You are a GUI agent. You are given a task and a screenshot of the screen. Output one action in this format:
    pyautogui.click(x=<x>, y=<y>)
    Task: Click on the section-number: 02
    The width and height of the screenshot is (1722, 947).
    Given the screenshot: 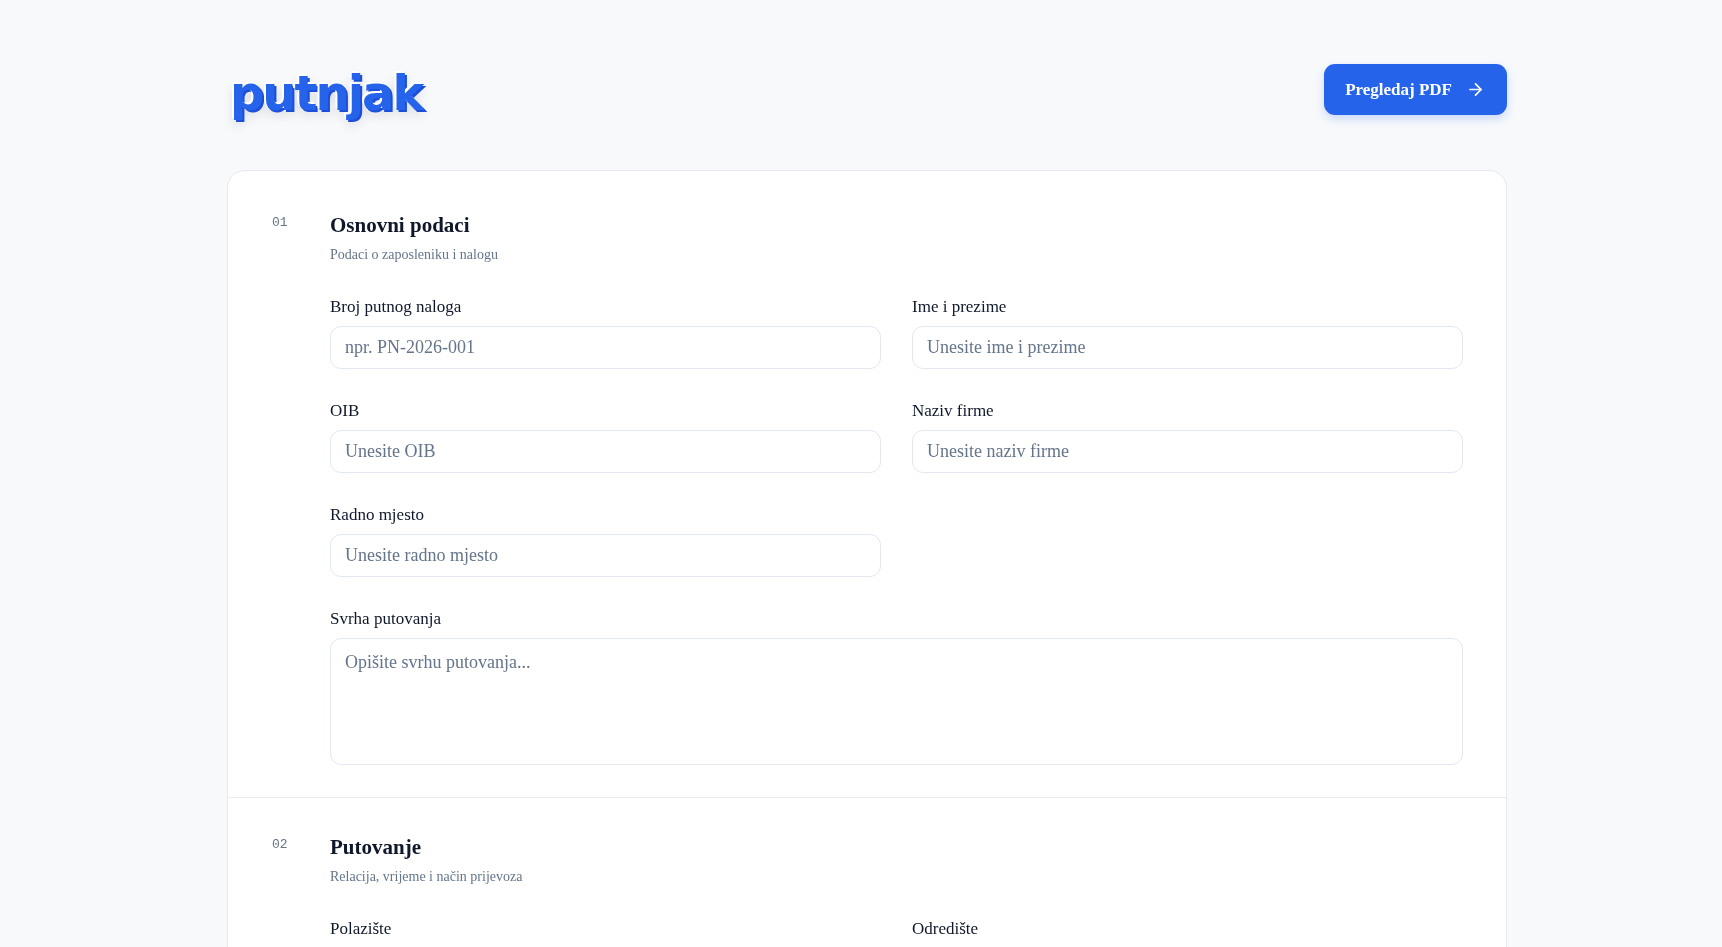 What is the action you would take?
    pyautogui.click(x=280, y=845)
    